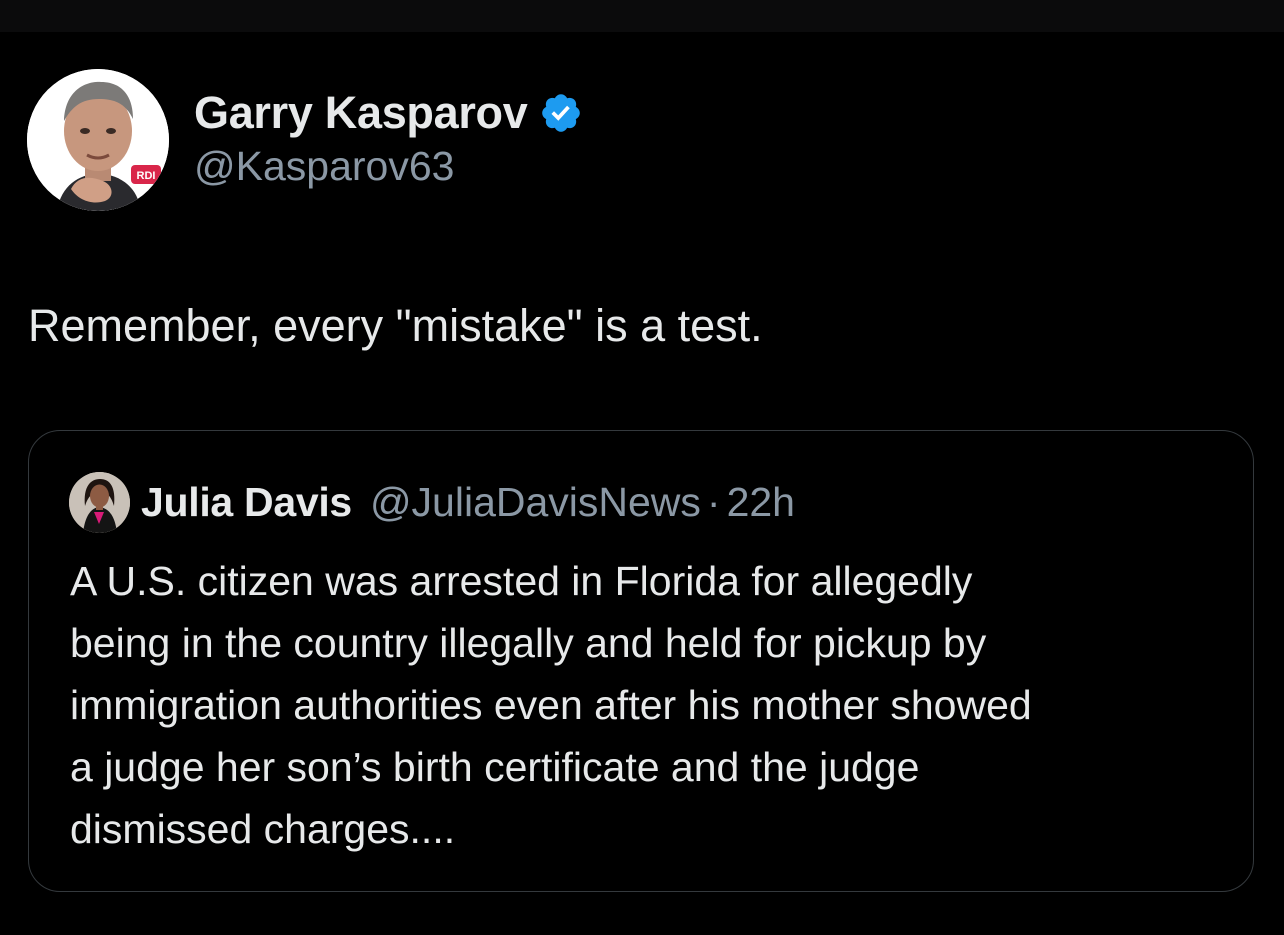 This screenshot has width=1284, height=935. Describe the element at coordinates (642, 16) in the screenshot. I see `status-bar` at that location.